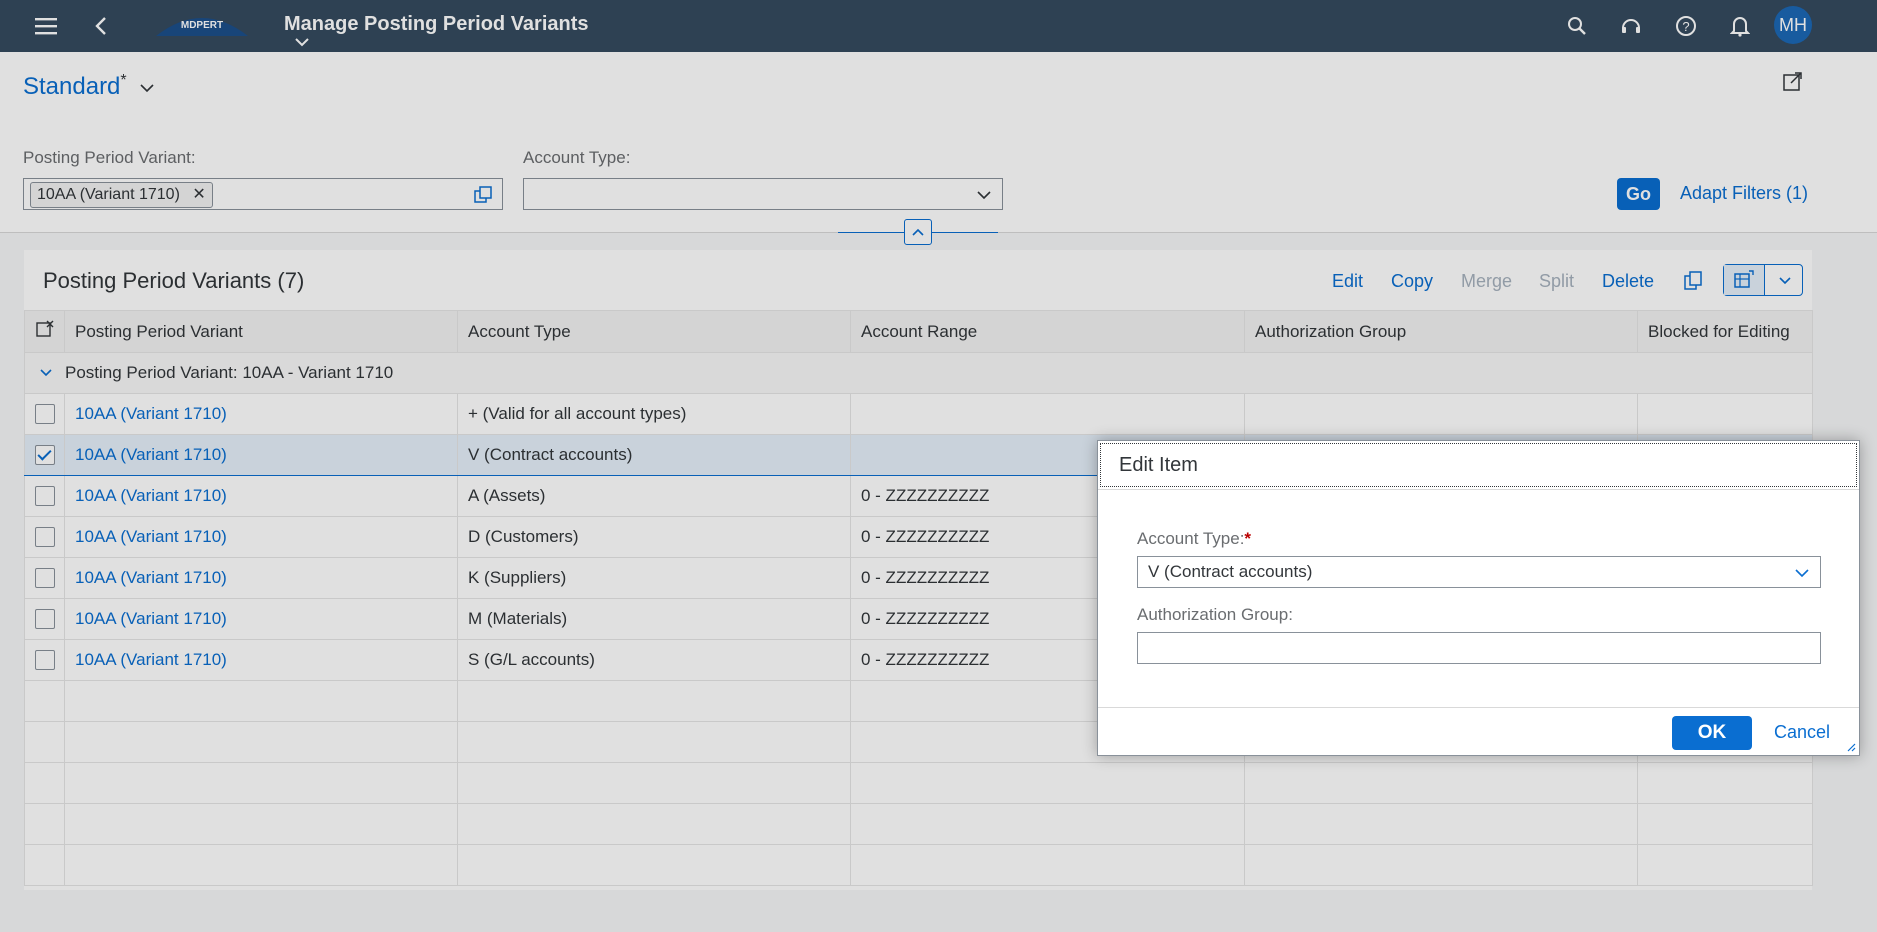 This screenshot has height=932, width=1877. What do you see at coordinates (1478, 465) in the screenshot?
I see `dialog-header: Edit Item` at bounding box center [1478, 465].